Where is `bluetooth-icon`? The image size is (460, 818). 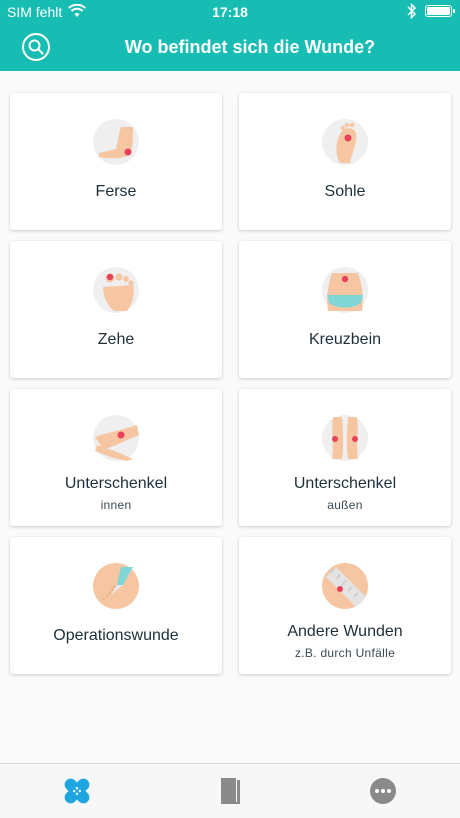
bluetooth-icon is located at coordinates (412, 12).